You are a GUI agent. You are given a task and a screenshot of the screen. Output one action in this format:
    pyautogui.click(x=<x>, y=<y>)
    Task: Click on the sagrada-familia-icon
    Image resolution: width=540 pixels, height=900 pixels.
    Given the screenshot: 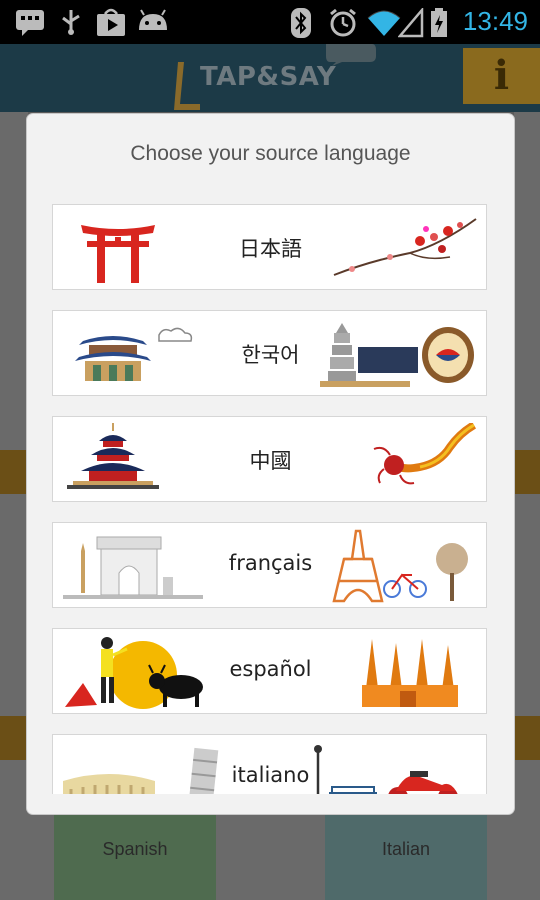 What is the action you would take?
    pyautogui.click(x=410, y=673)
    